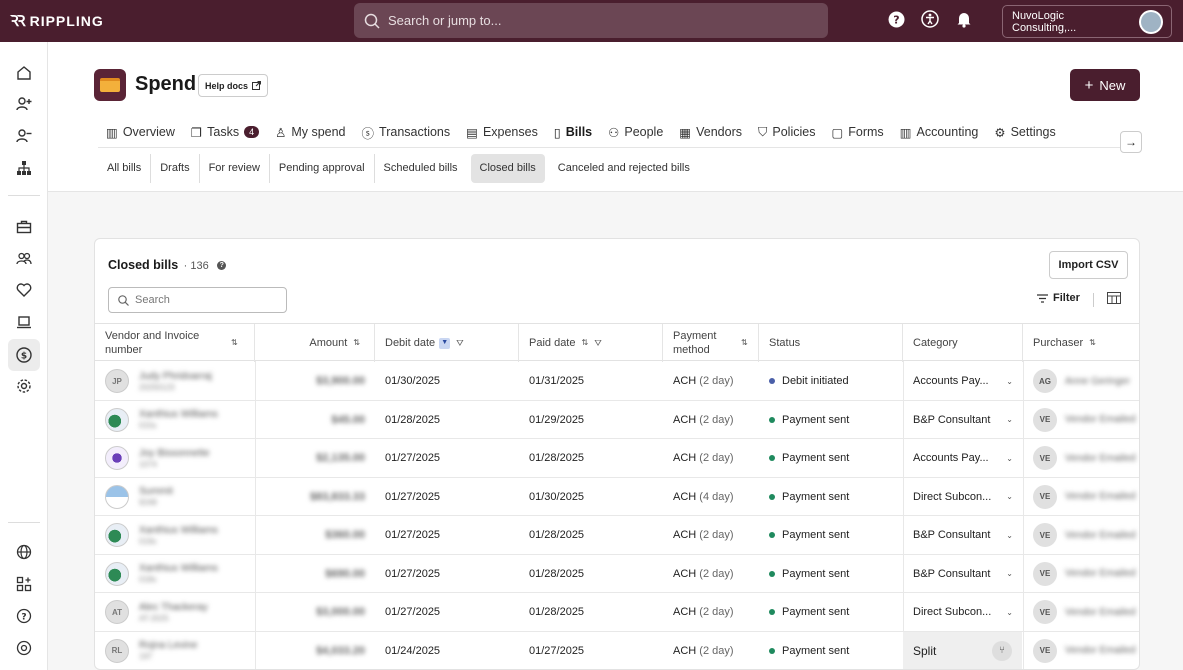 This screenshot has height=670, width=1183. What do you see at coordinates (24, 584) in the screenshot?
I see `apps-icon` at bounding box center [24, 584].